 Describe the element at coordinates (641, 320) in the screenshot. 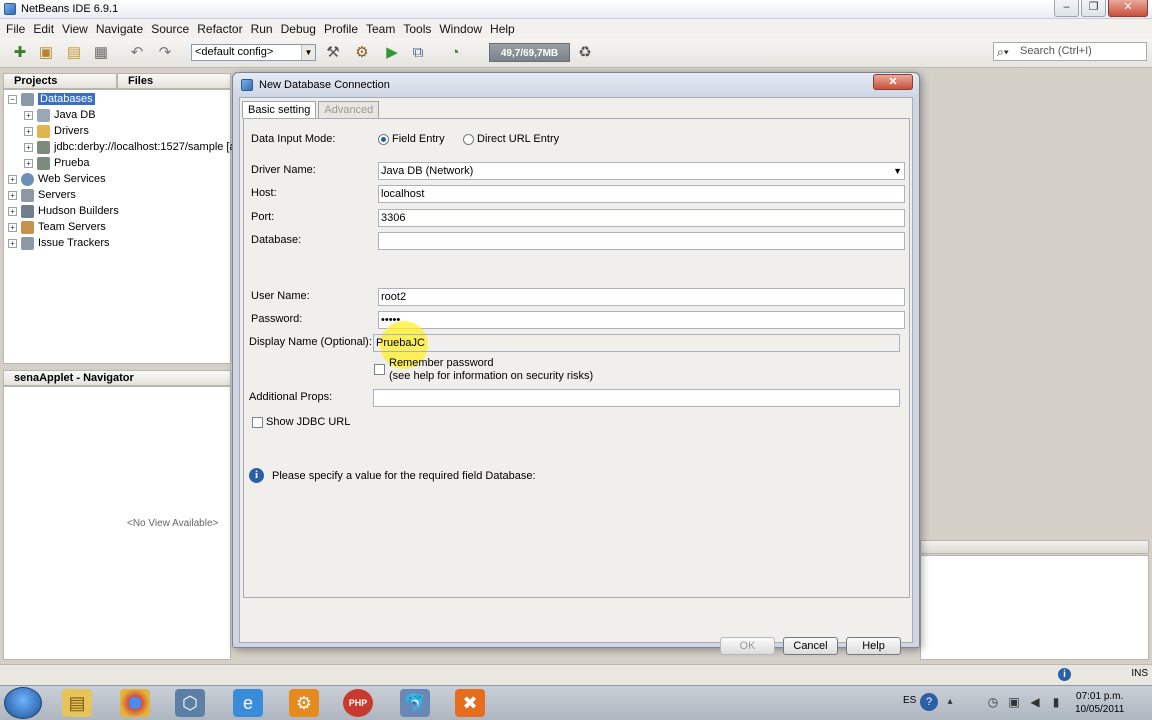

I see `password-field: •••••` at that location.